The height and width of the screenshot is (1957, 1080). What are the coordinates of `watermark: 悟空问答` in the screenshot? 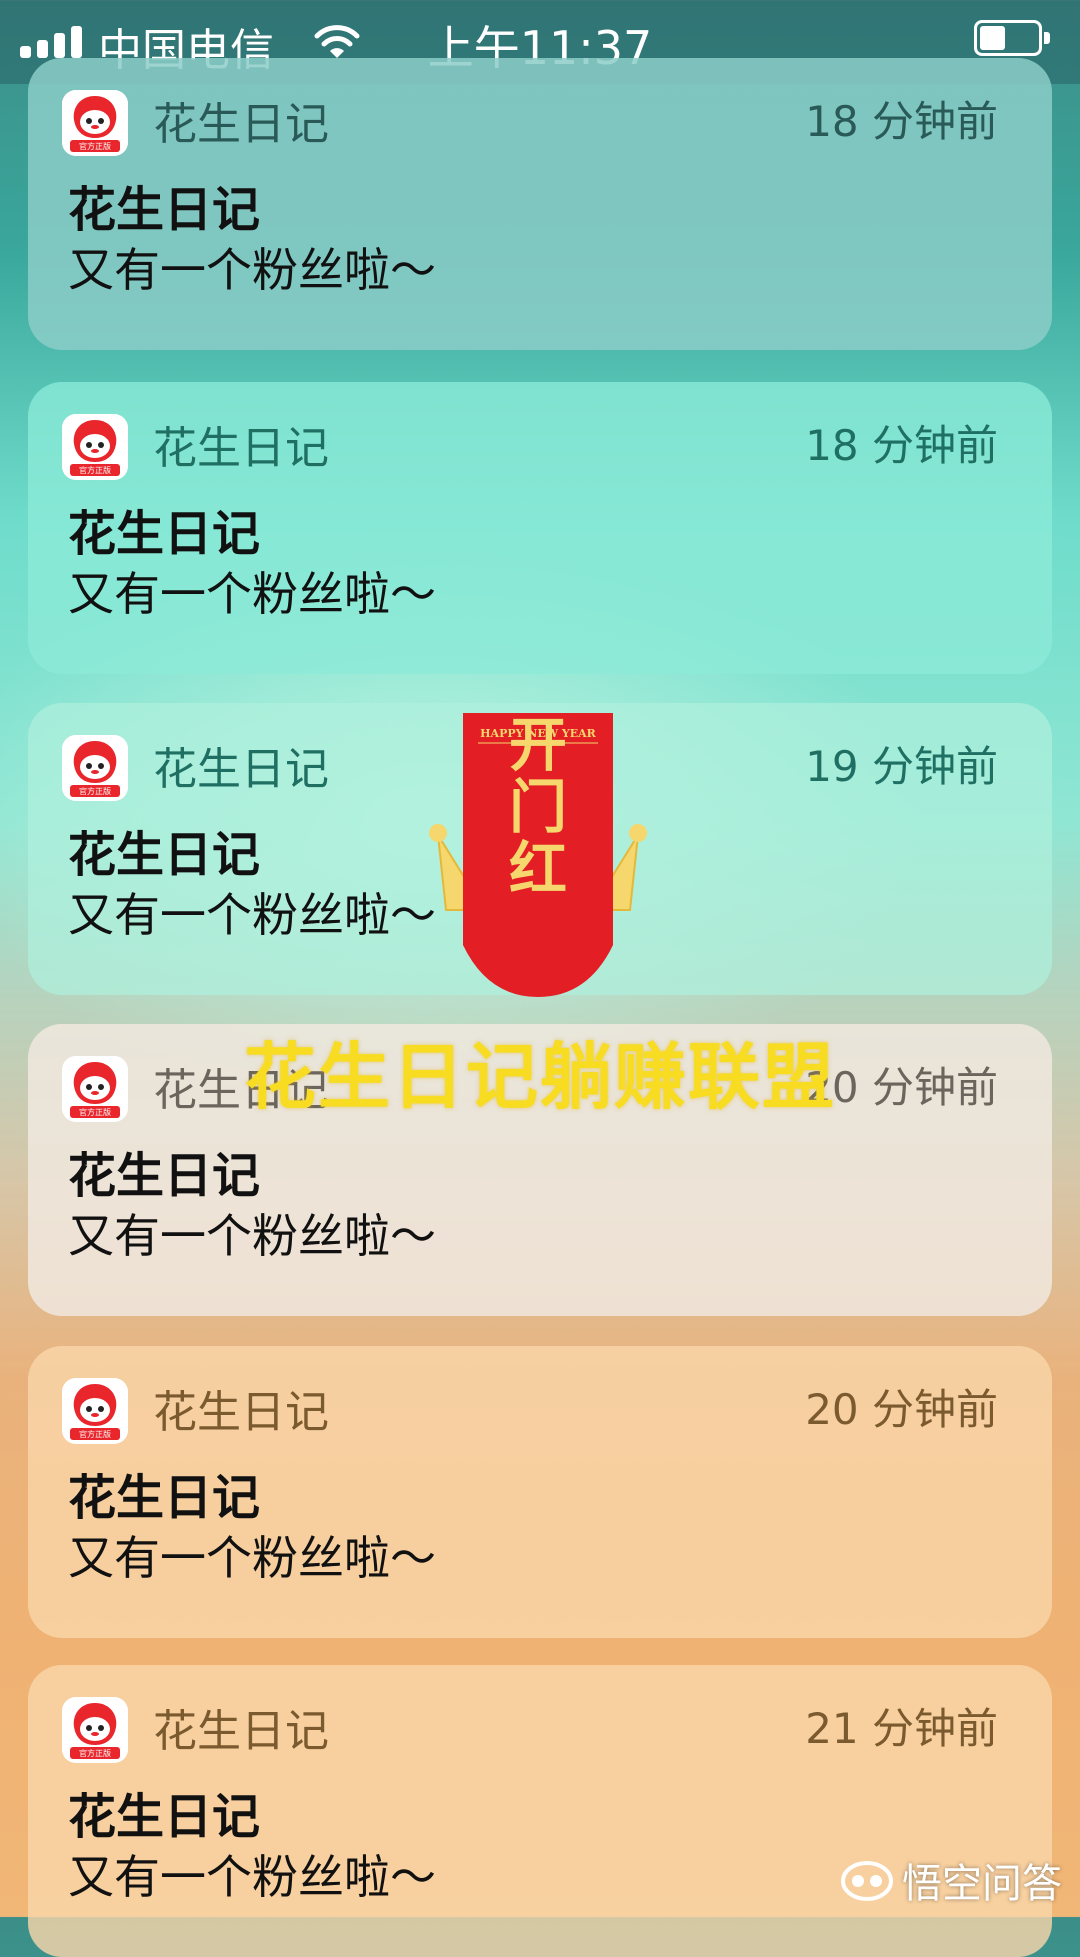 It's located at (951, 1880).